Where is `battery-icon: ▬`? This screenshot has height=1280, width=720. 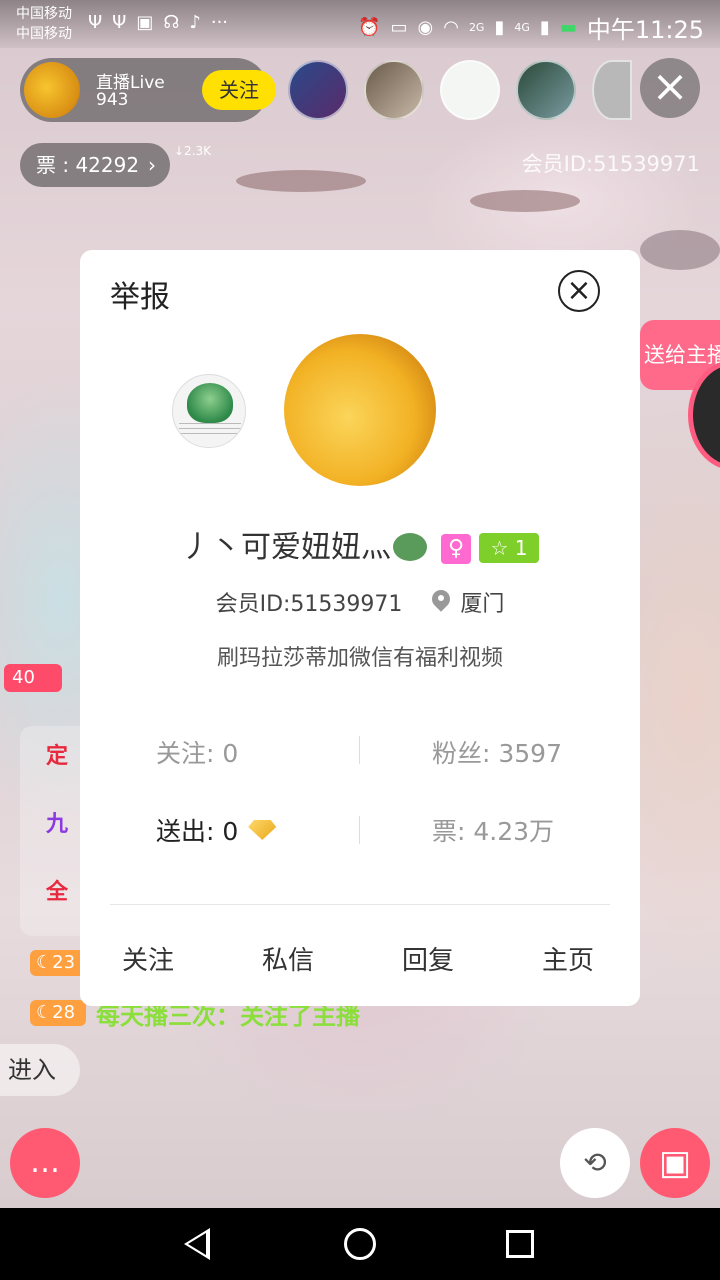 battery-icon: ▬ is located at coordinates (568, 27).